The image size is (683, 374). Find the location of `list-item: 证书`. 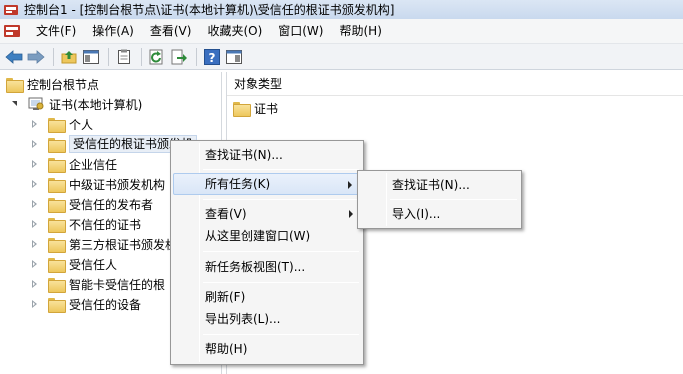

list-item: 证书 is located at coordinates (455, 108).